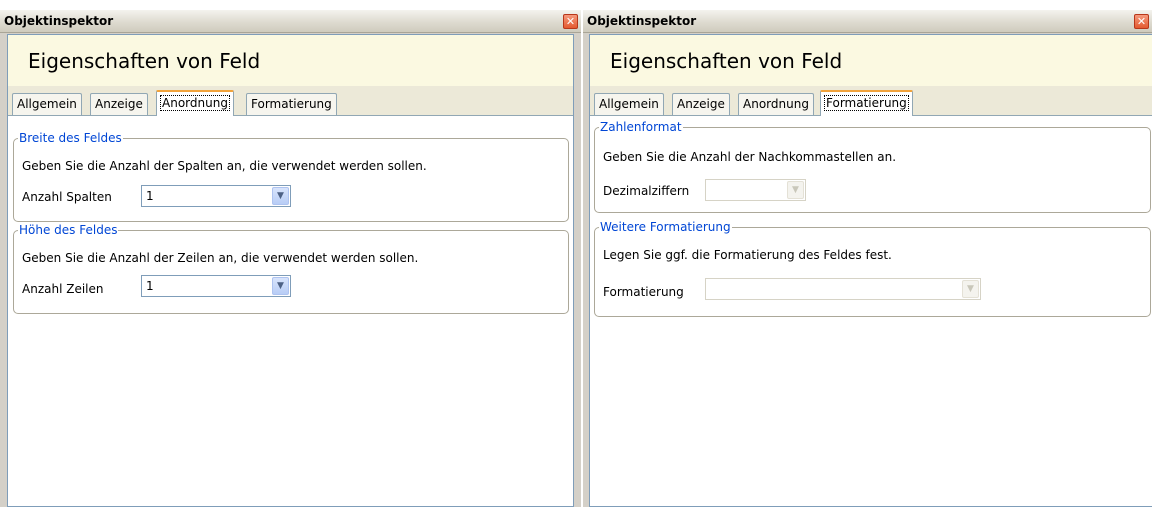 The width and height of the screenshot is (1152, 507). Describe the element at coordinates (290, 115) in the screenshot. I see `tab-divider` at that location.